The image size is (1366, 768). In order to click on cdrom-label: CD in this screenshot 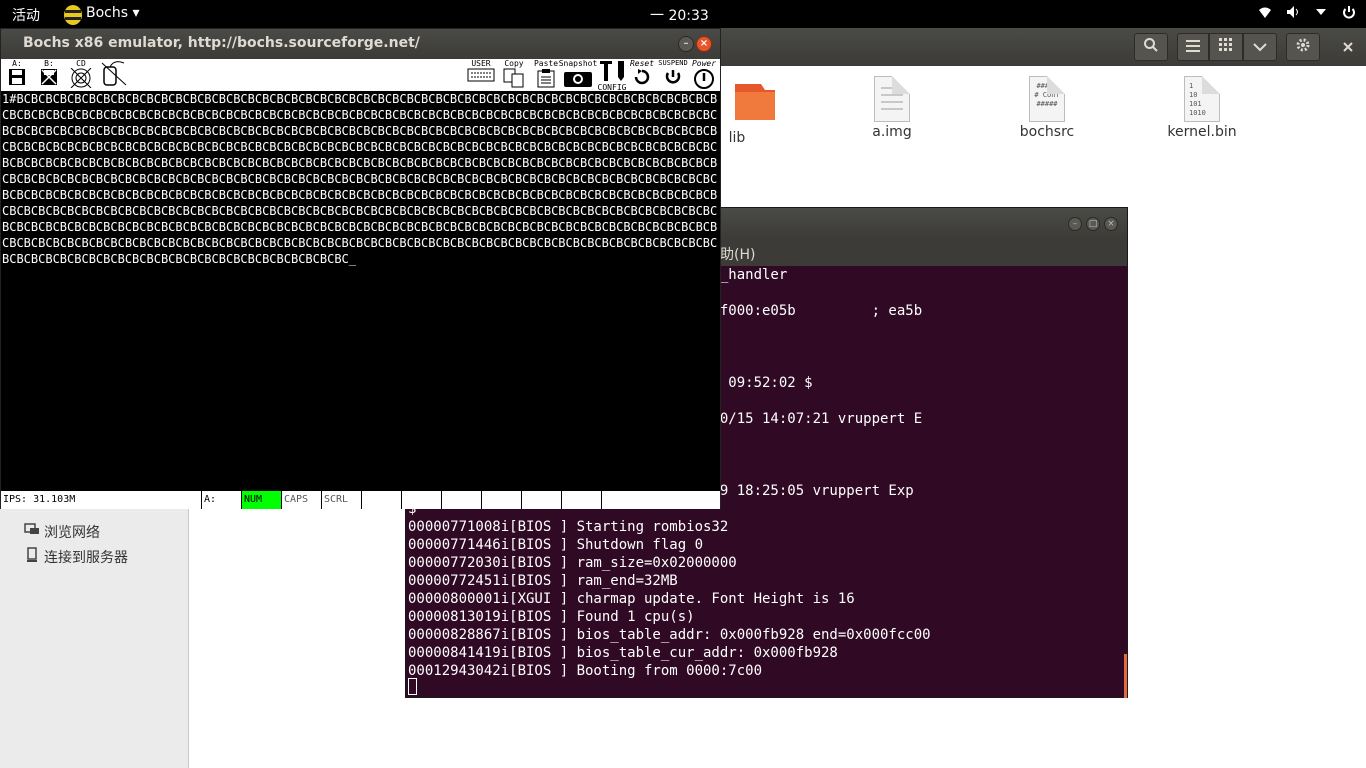, I will do `click(81, 63)`.